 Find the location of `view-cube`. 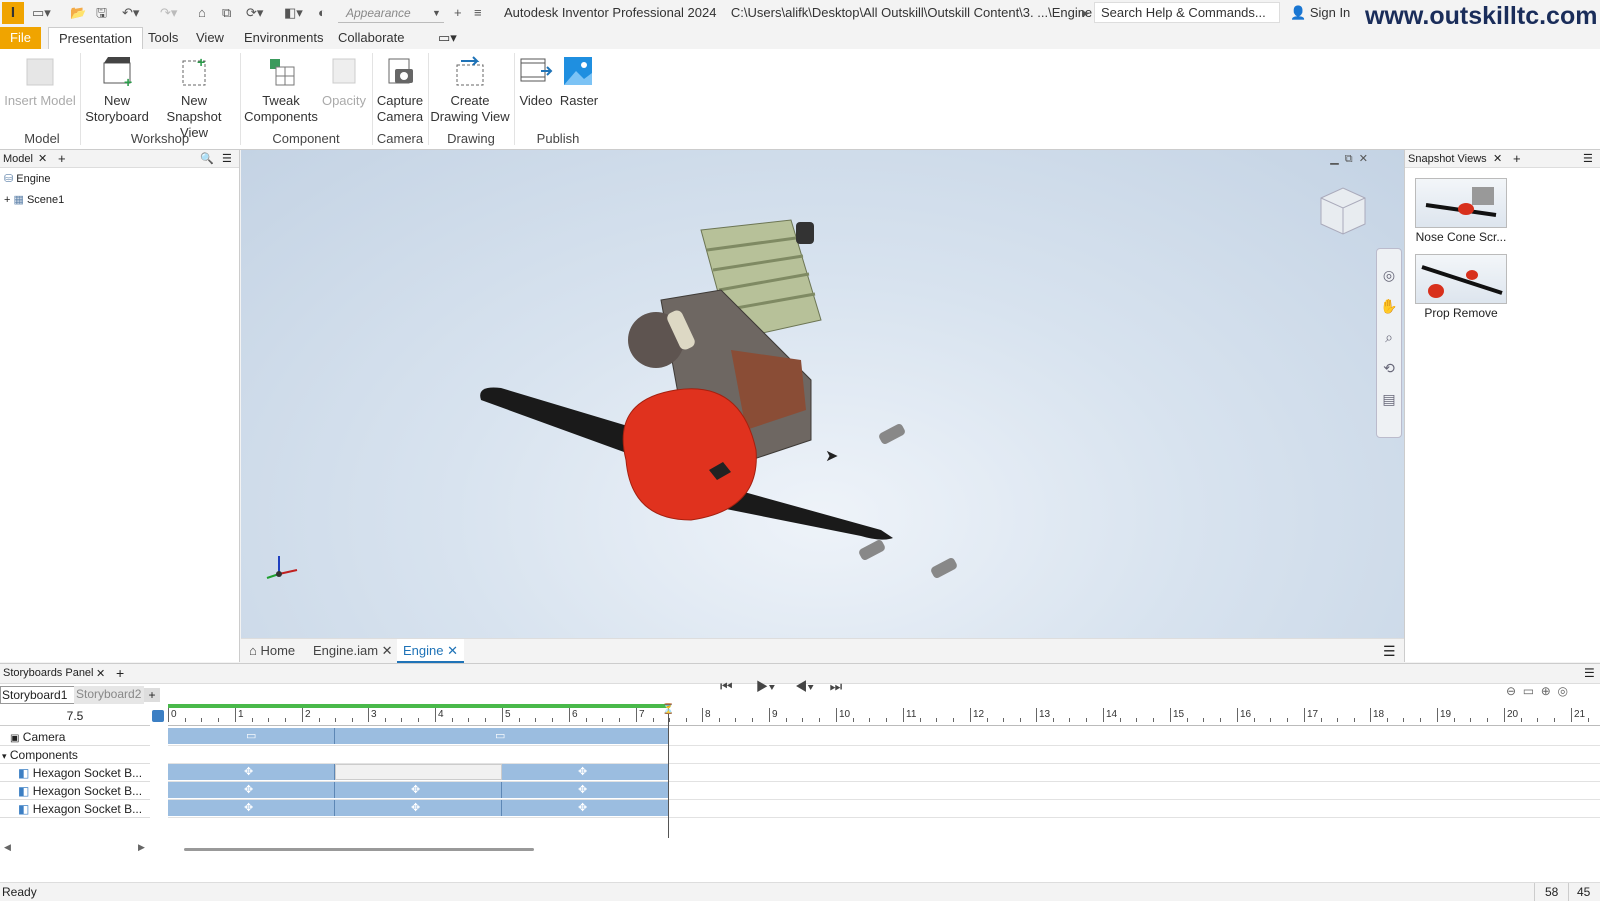

view-cube is located at coordinates (1342, 211).